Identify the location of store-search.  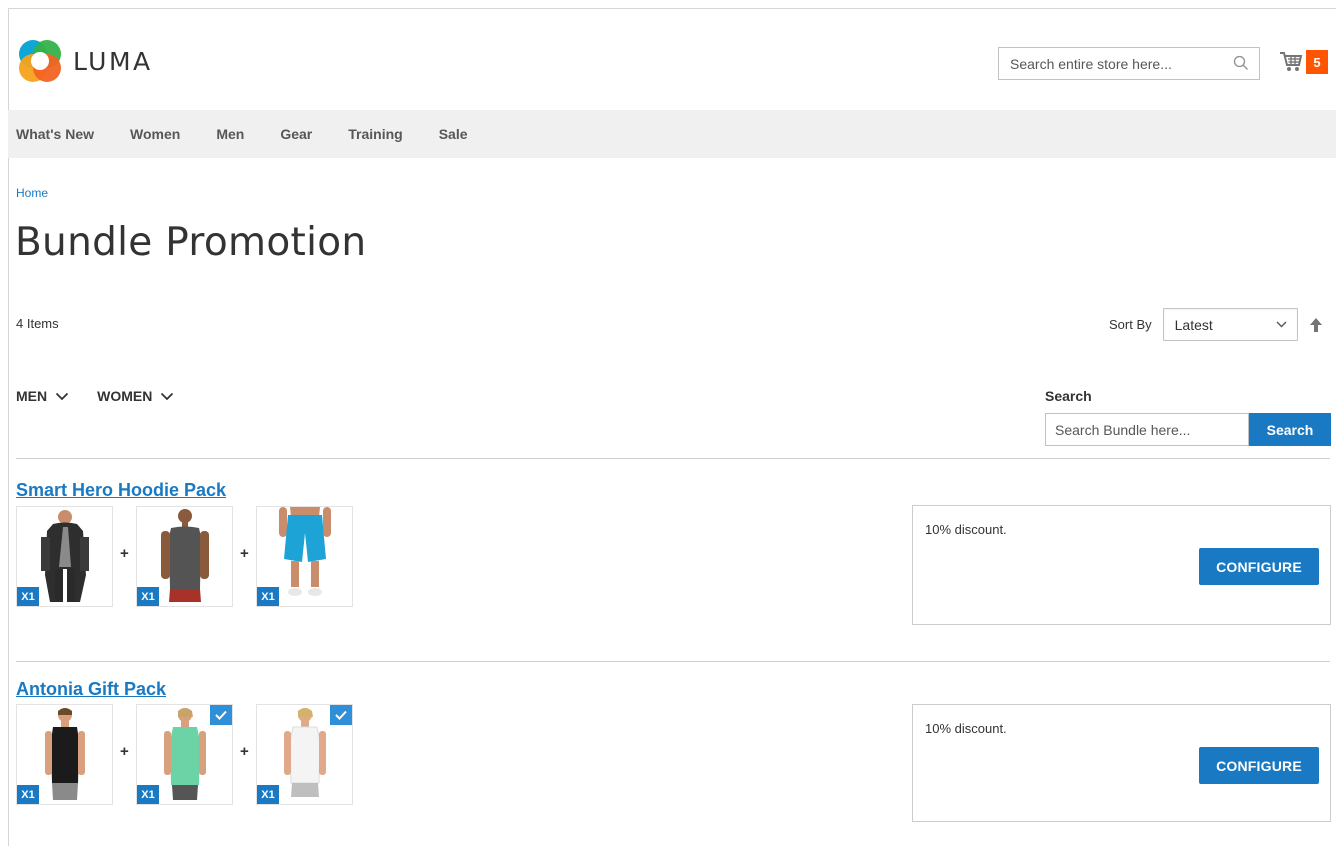
(1129, 63).